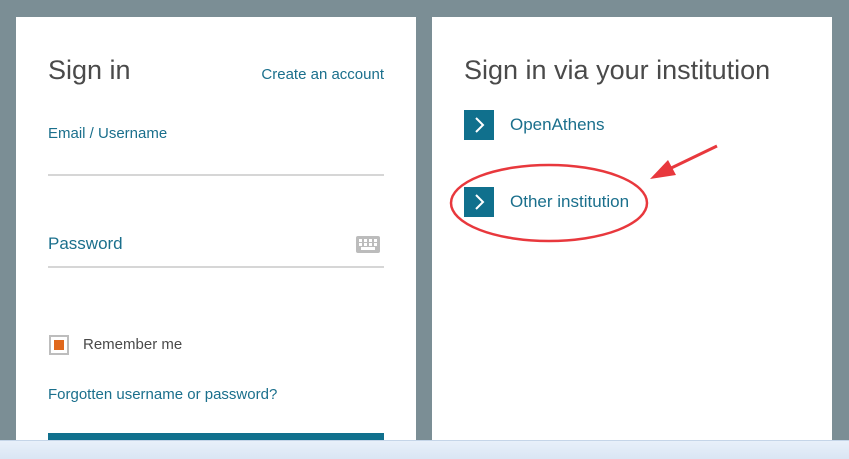  I want to click on taskbar, so click(424, 449).